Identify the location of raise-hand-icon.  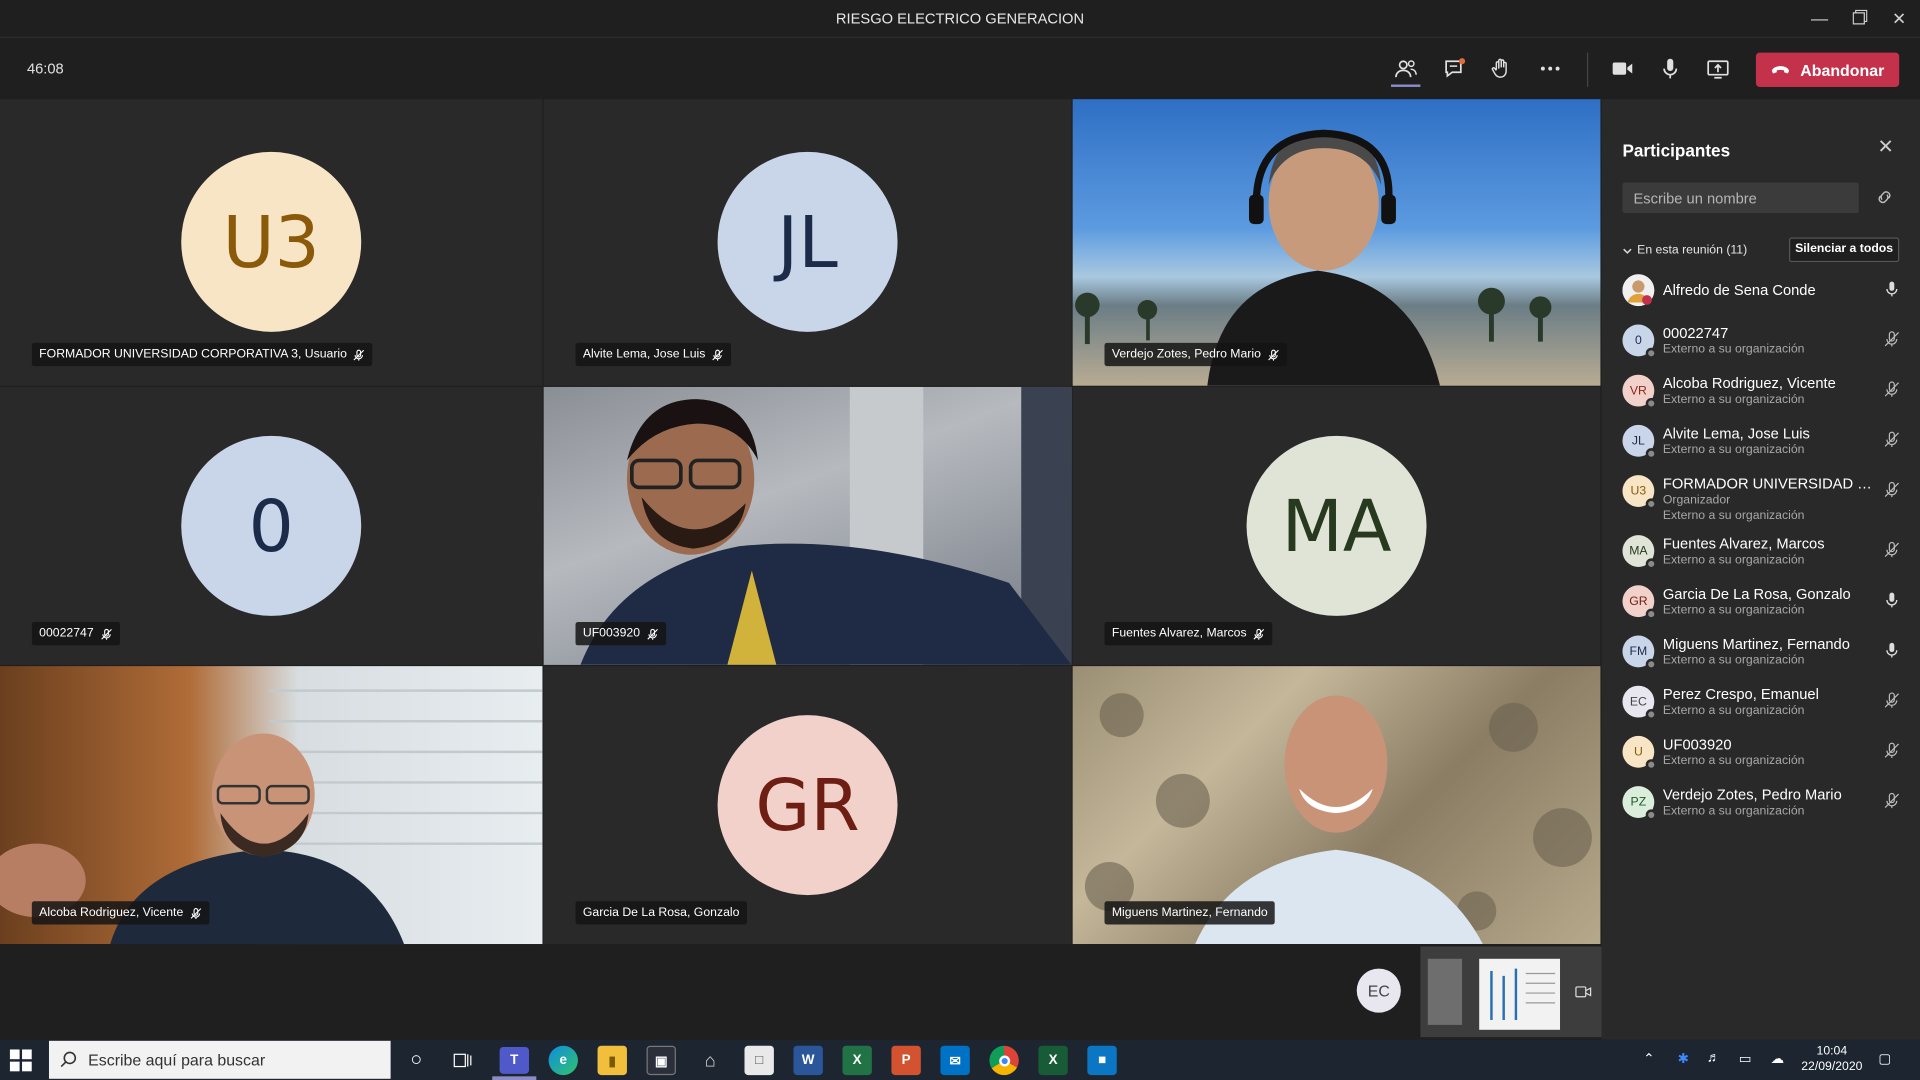
(1501, 68).